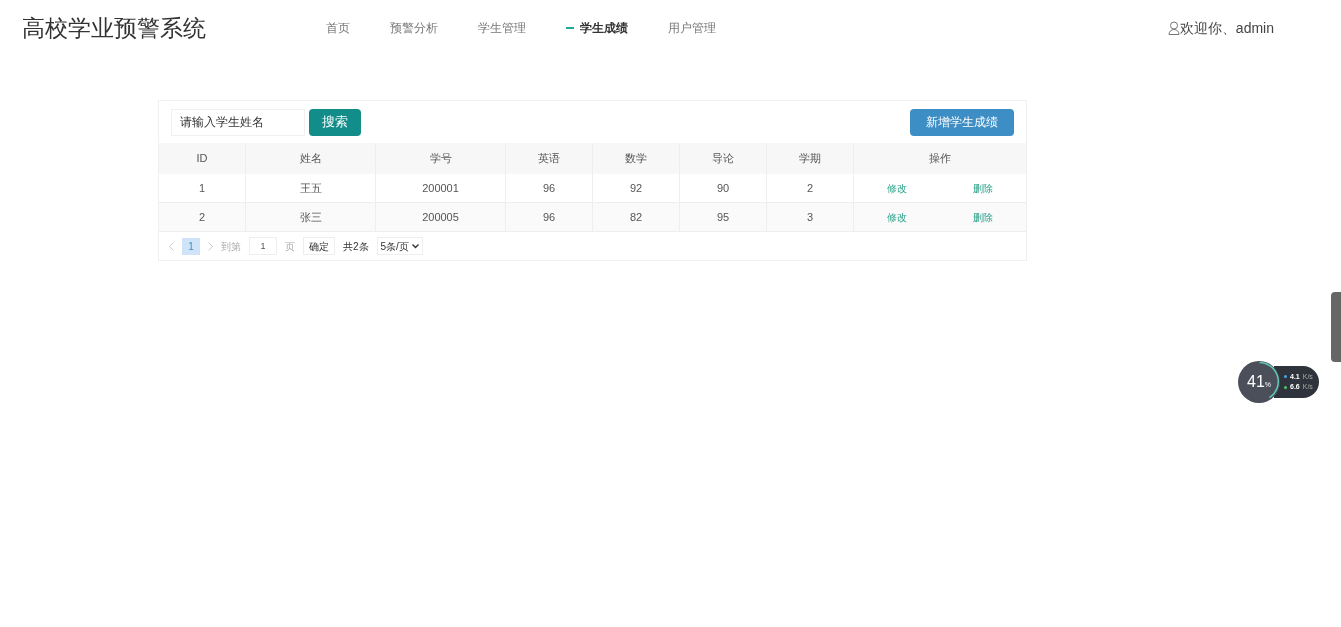 This screenshot has width=1341, height=627. I want to click on table-cell: 3, so click(810, 217).